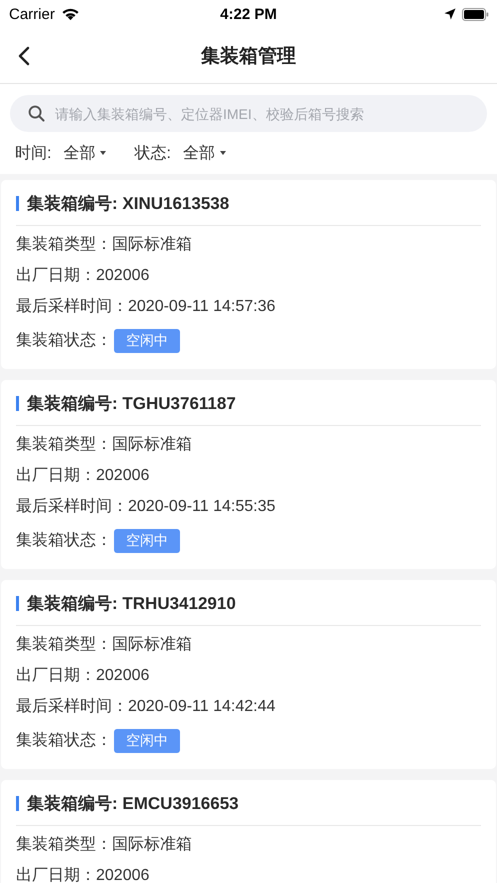  I want to click on container-number: 集装箱编号: XINU1613538, so click(128, 204).